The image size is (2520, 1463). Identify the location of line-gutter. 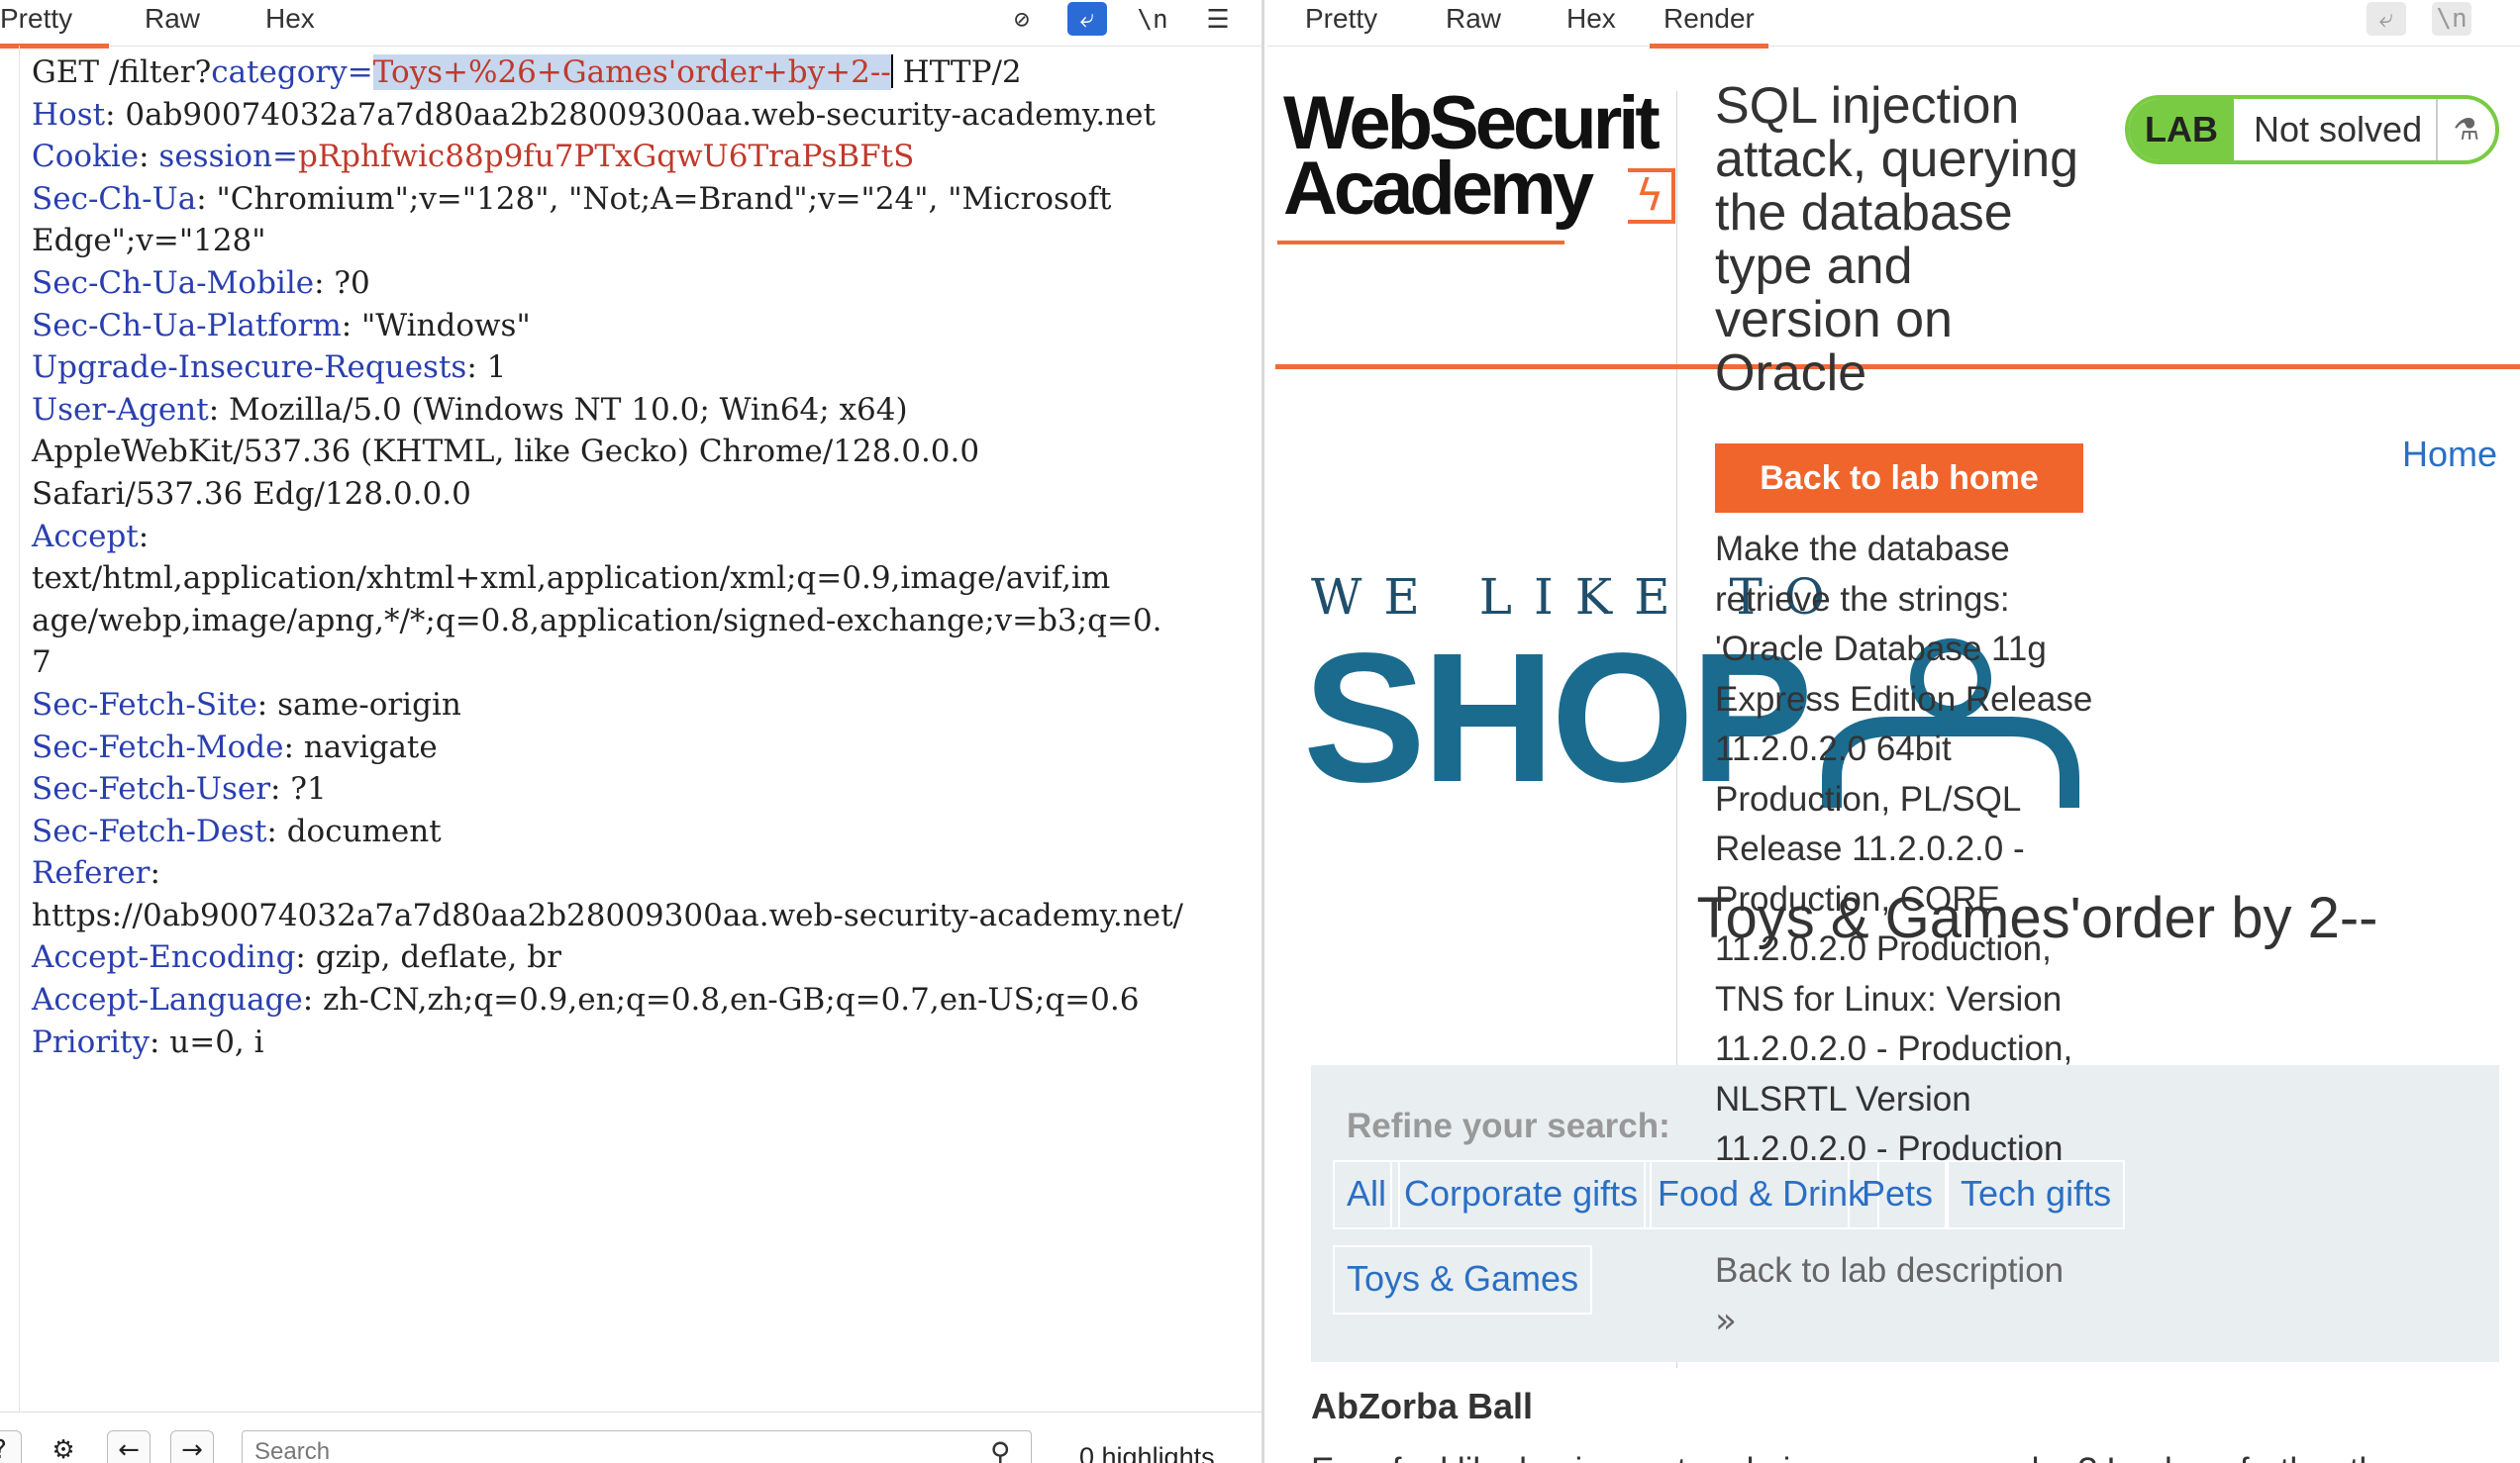
(10, 729).